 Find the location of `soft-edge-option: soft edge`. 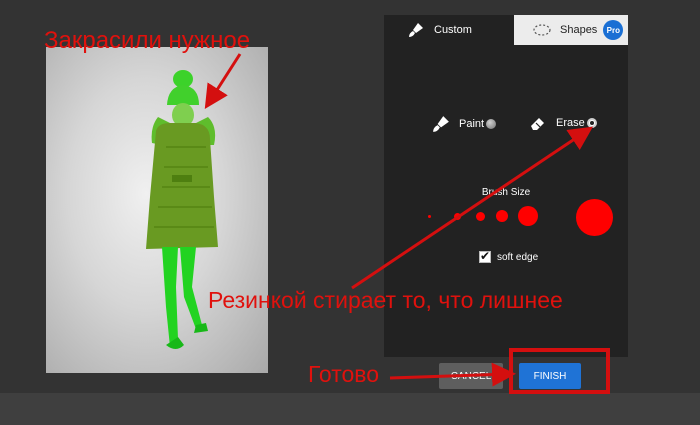

soft-edge-option: soft edge is located at coordinates (509, 256).